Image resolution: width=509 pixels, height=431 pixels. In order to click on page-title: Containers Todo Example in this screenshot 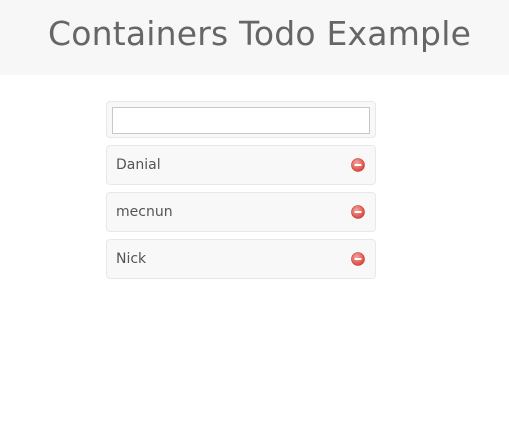, I will do `click(260, 33)`.